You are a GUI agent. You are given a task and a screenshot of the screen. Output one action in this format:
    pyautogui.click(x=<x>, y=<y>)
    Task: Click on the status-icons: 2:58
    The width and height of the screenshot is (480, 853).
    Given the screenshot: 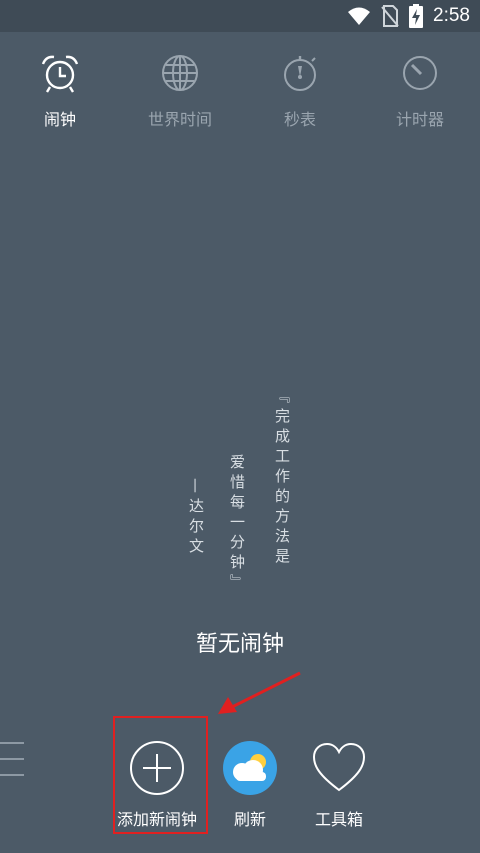 What is the action you would take?
    pyautogui.click(x=408, y=16)
    